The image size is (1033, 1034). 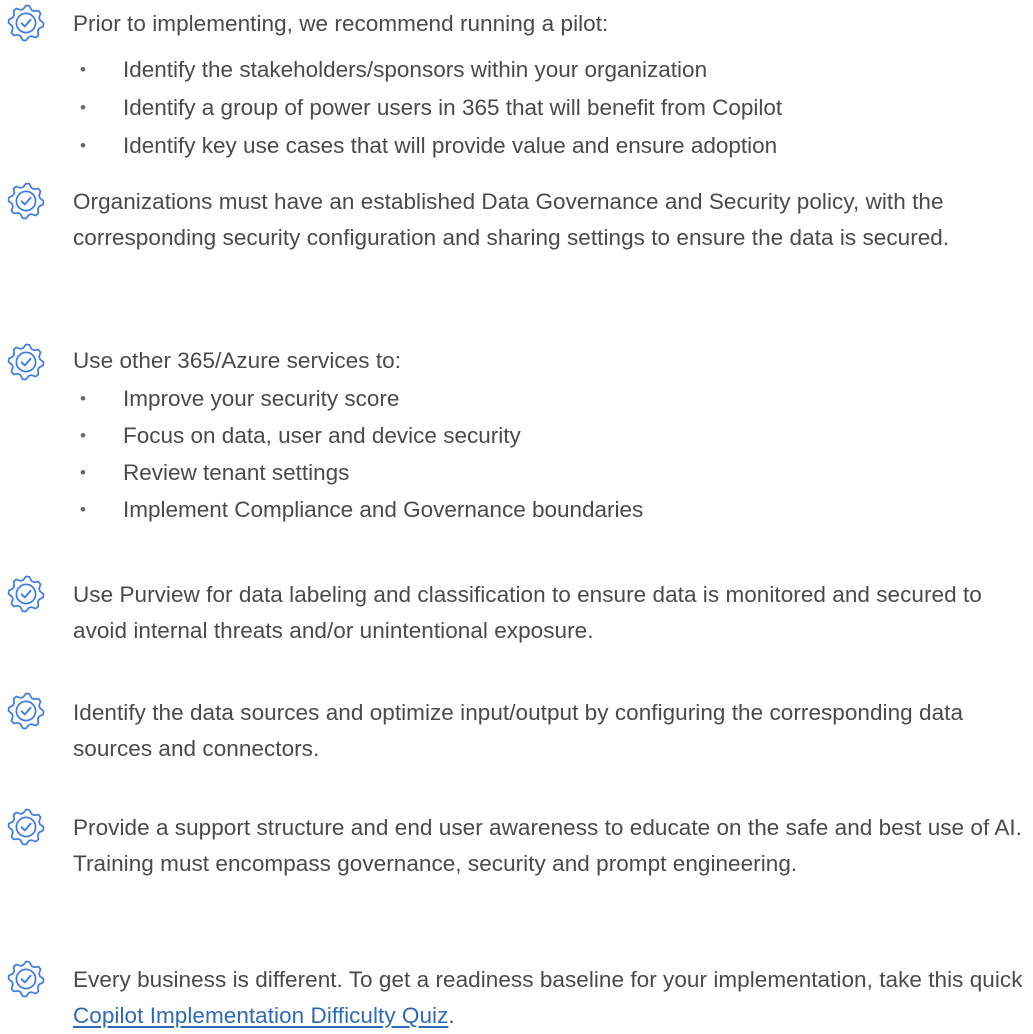 What do you see at coordinates (322, 435) in the screenshot?
I see `bullet-text: Focus on data, user and device security` at bounding box center [322, 435].